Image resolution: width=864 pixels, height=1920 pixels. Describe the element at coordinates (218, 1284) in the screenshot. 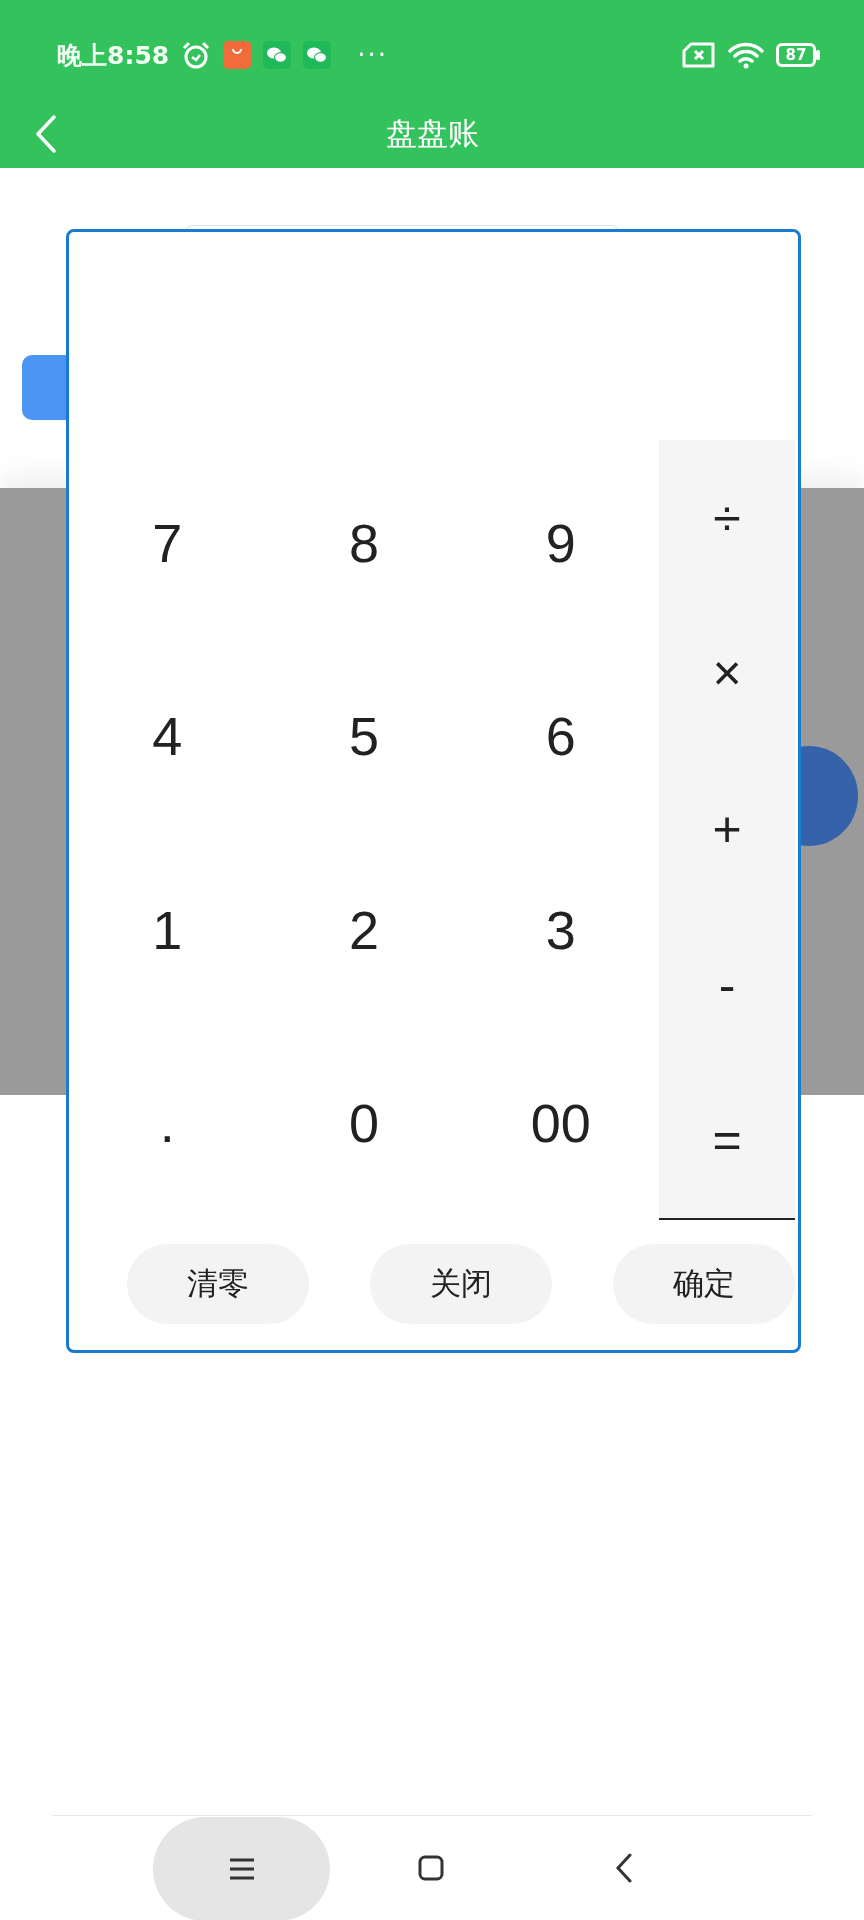

I see `action-button: 清零` at that location.